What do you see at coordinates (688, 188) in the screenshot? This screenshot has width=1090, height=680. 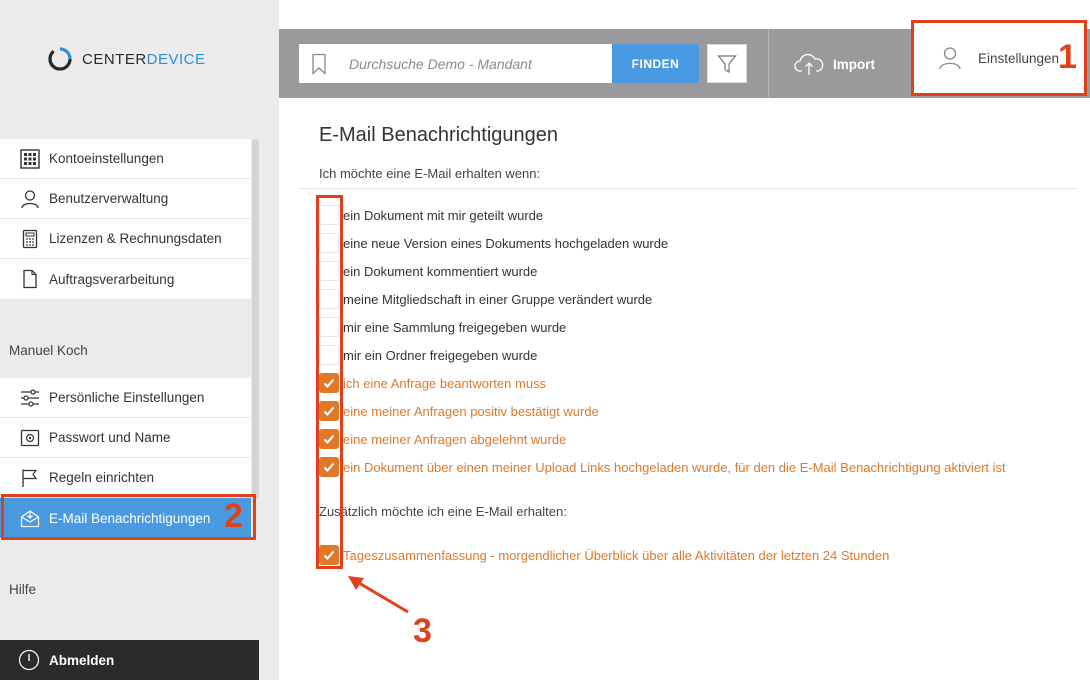 I see `section-divider` at bounding box center [688, 188].